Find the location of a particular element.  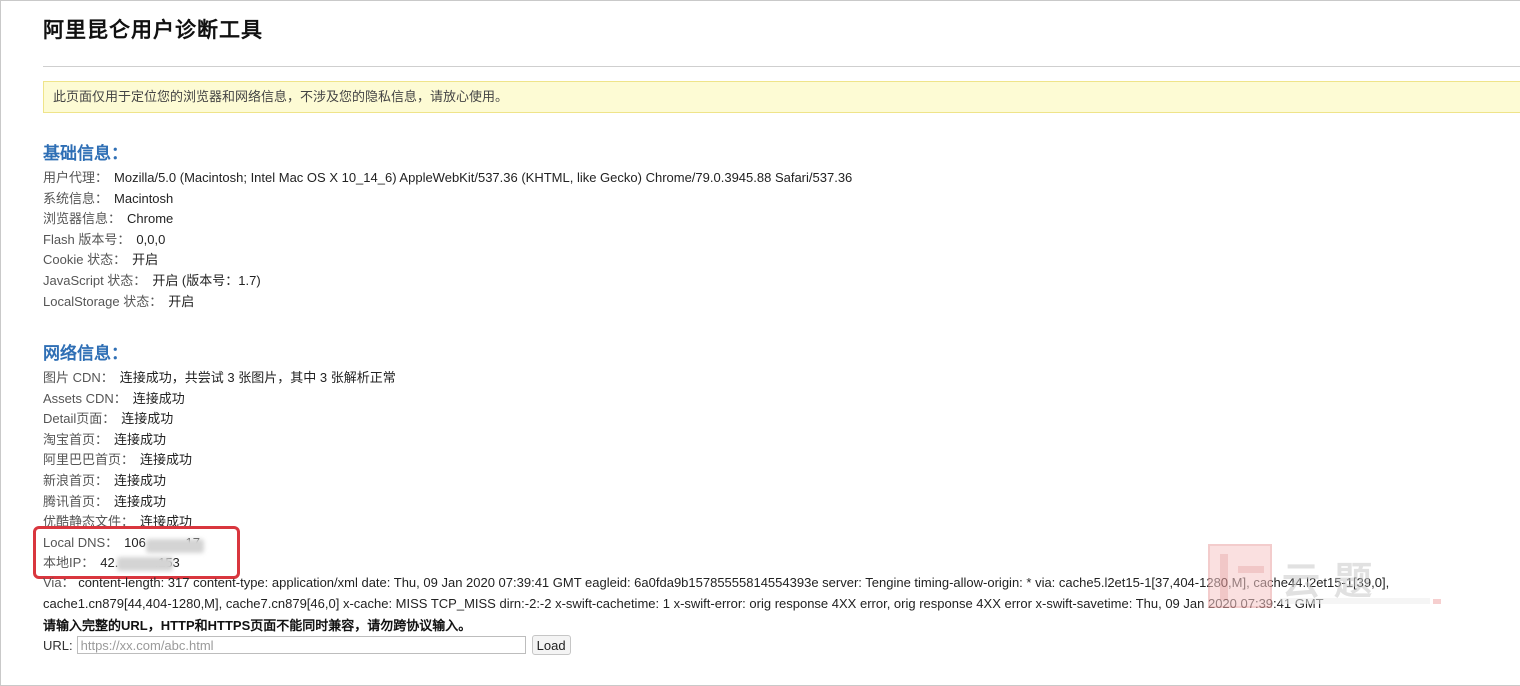

net-row-assets-cdn: Assets CDN： 连接成功 is located at coordinates (219, 399).